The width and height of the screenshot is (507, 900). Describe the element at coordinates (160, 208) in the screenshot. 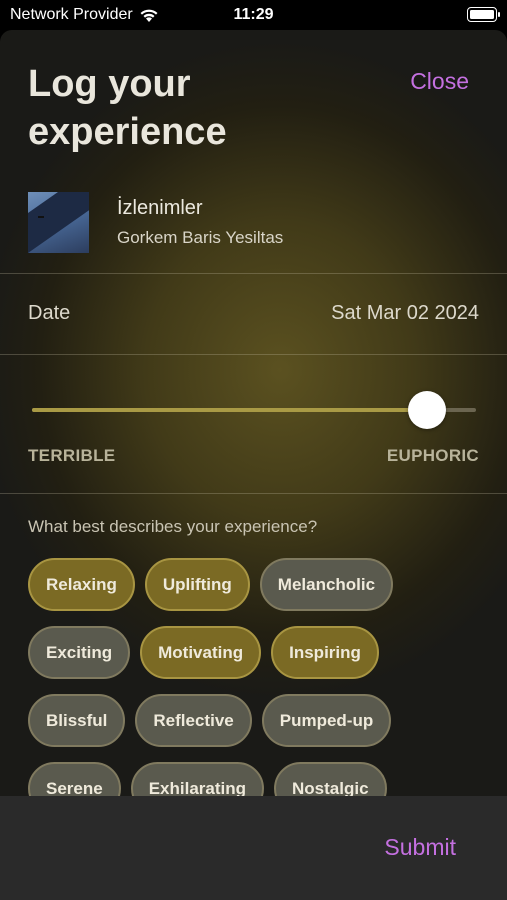

I see `track-title: İzlenimler` at that location.